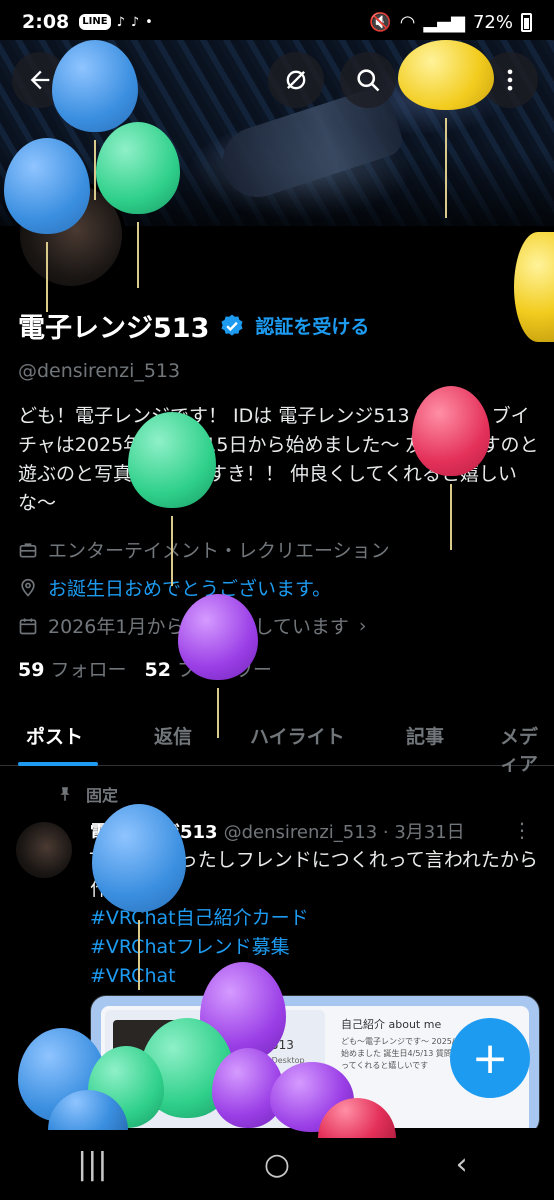 The width and height of the screenshot is (554, 1200). I want to click on meta-joined: 2026年1月からXを利用しています ›, so click(192, 625).